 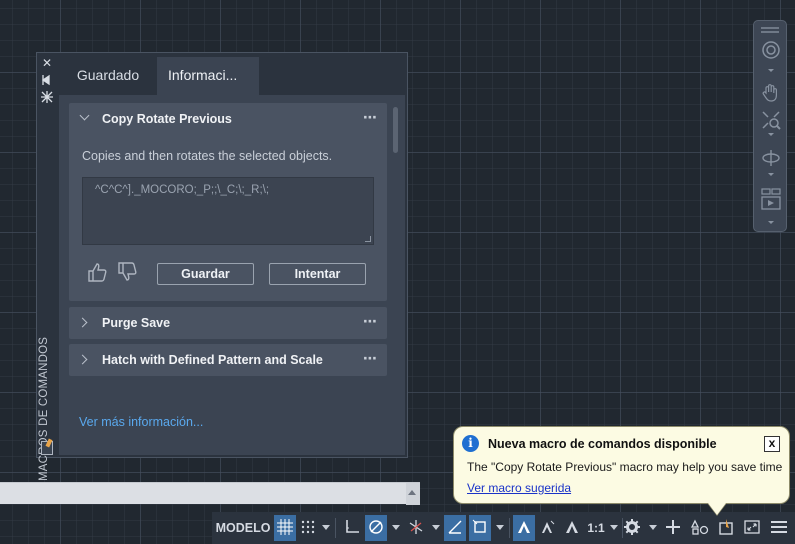 What do you see at coordinates (136, 323) in the screenshot?
I see `macro-title: Purge Save` at bounding box center [136, 323].